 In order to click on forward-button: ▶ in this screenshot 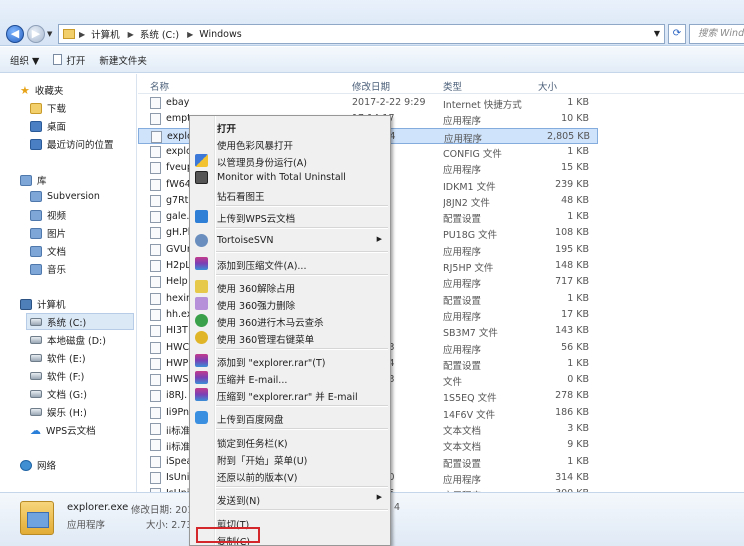, I will do `click(36, 34)`.